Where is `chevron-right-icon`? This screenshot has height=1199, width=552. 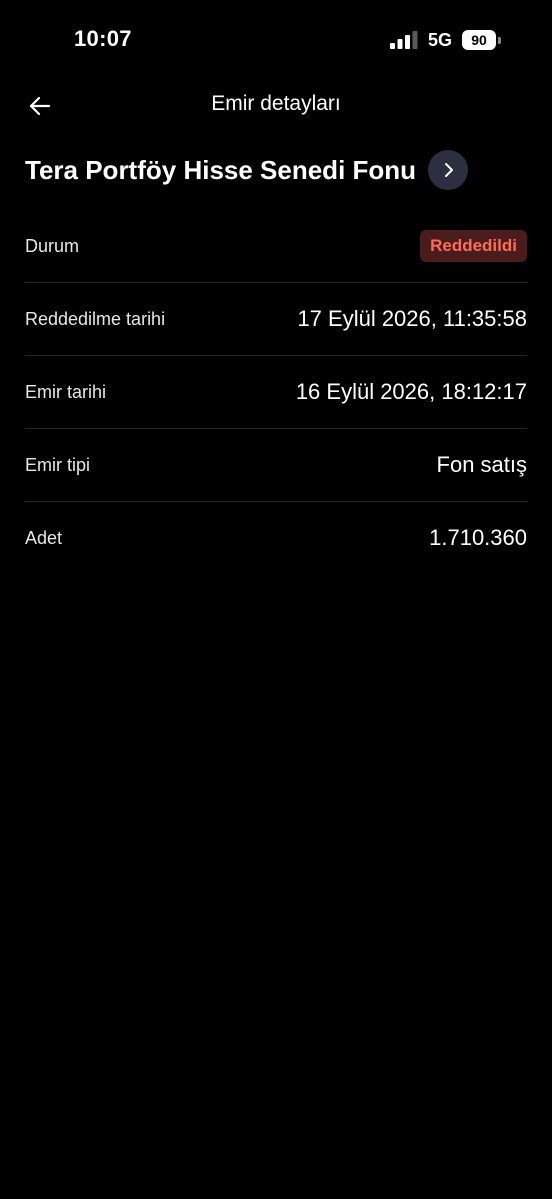
chevron-right-icon is located at coordinates (449, 170).